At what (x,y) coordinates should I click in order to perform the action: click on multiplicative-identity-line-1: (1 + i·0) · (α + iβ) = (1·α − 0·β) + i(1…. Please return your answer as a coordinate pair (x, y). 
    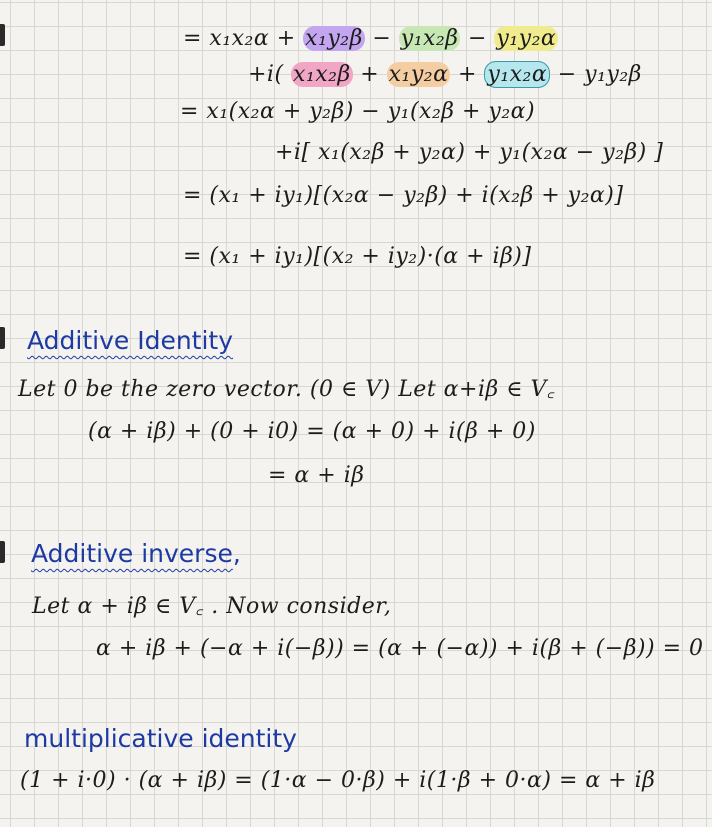
    Looking at the image, I should click on (338, 780).